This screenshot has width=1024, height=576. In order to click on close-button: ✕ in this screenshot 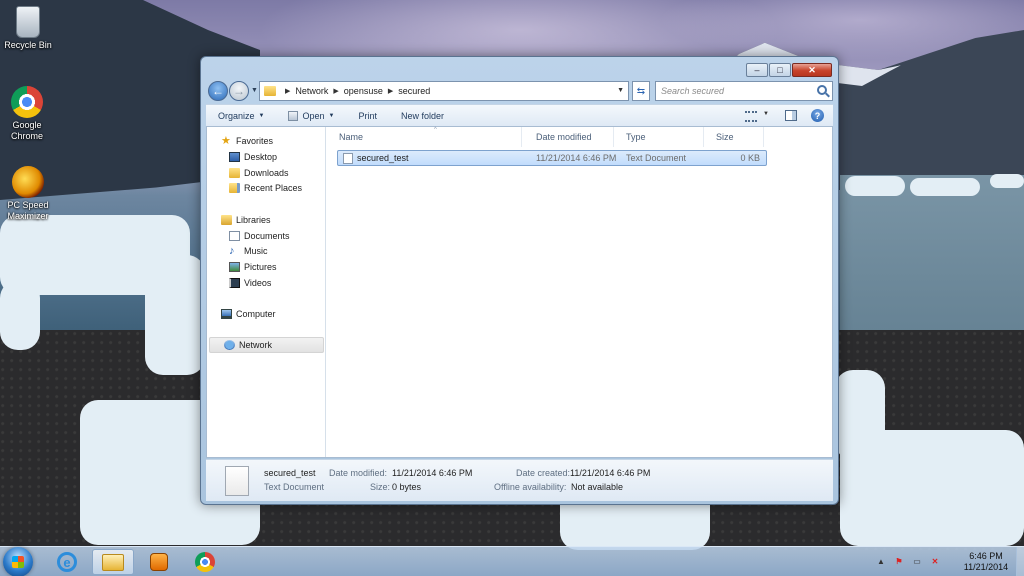, I will do `click(812, 70)`.